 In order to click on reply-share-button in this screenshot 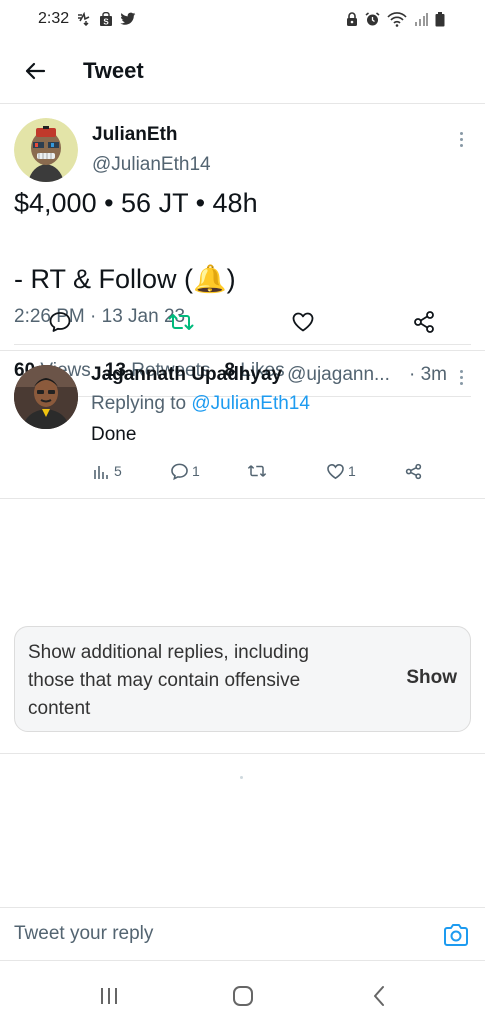, I will do `click(413, 471)`.